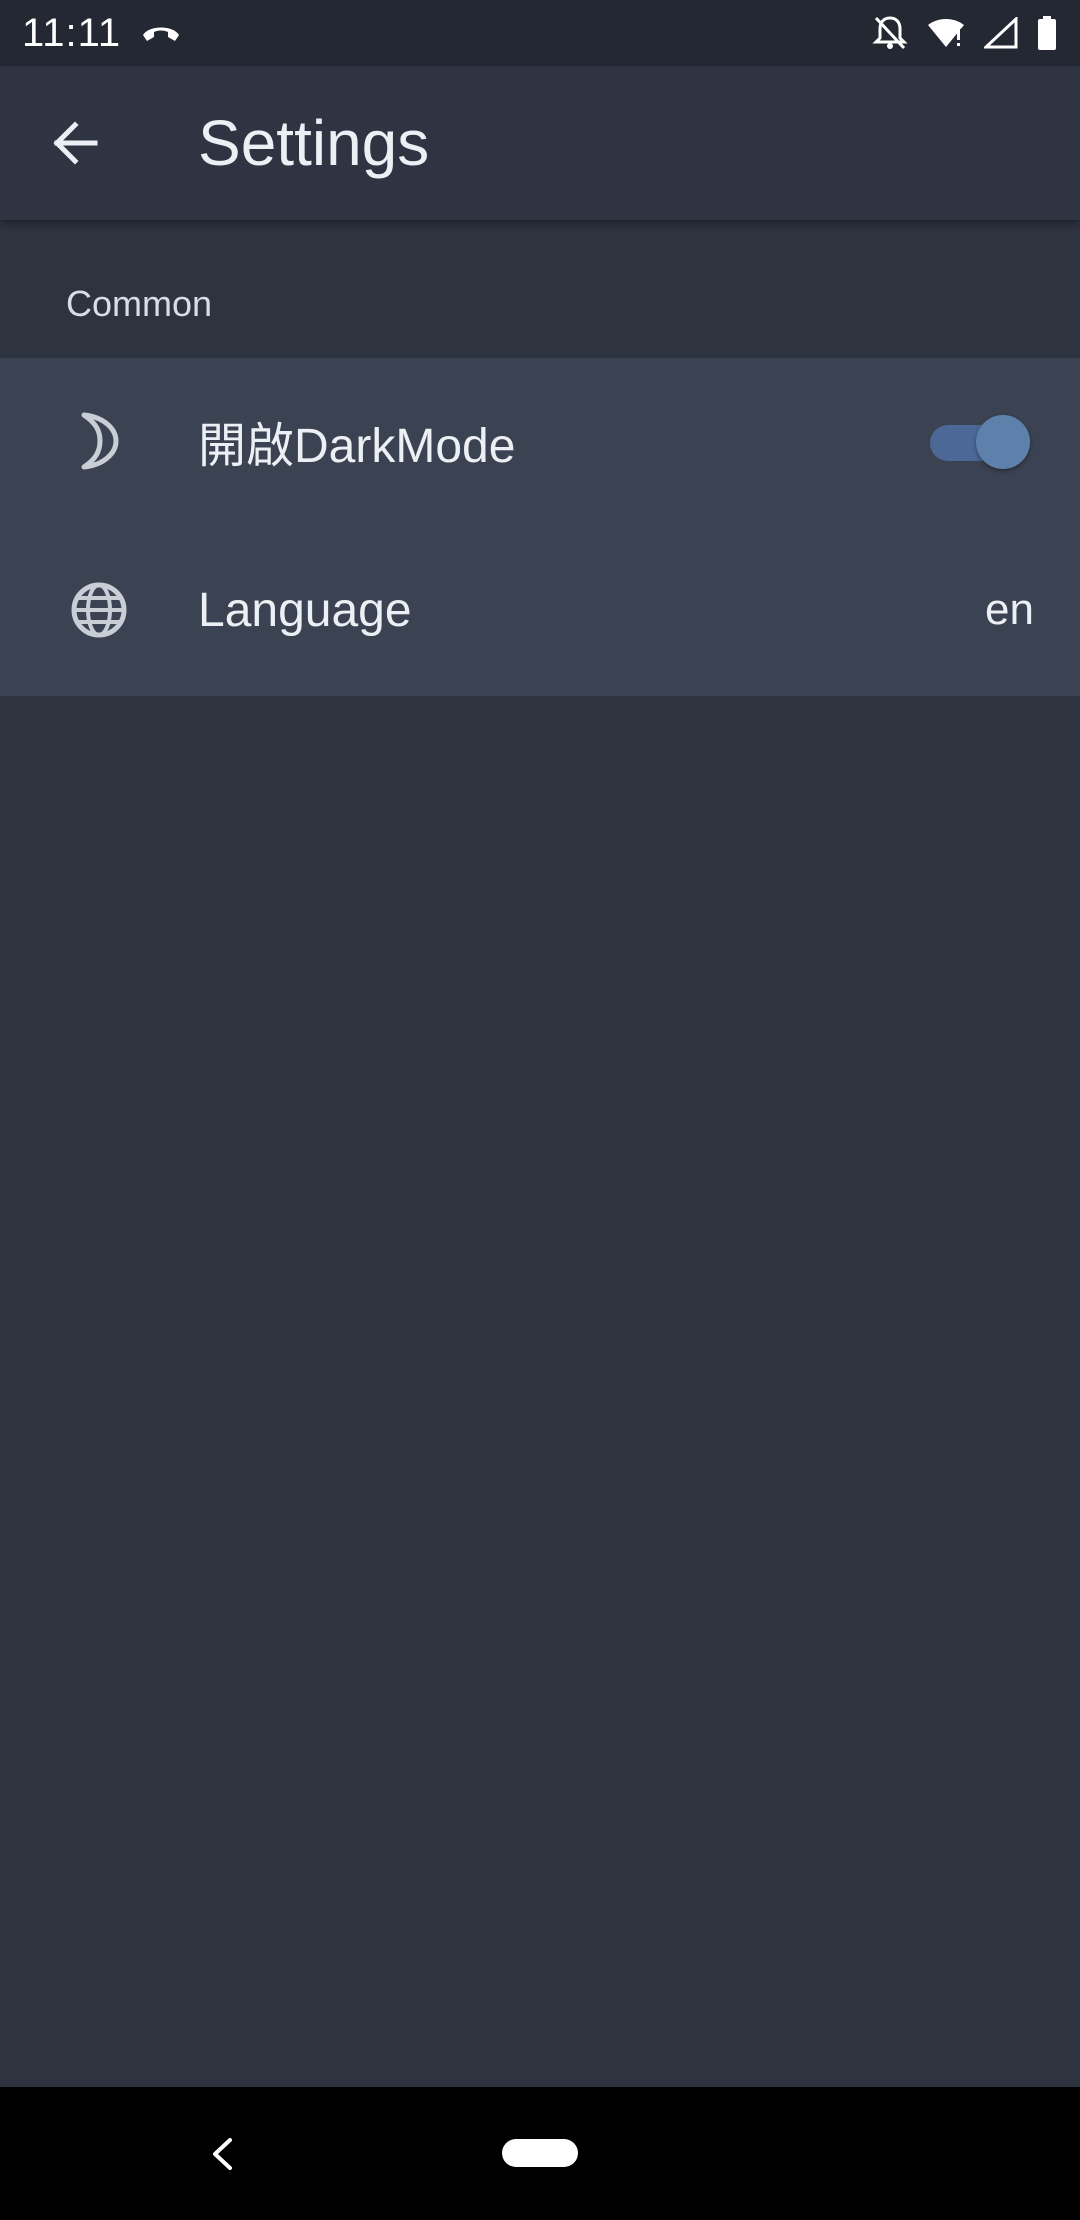 This screenshot has width=1080, height=2220. What do you see at coordinates (540, 441) in the screenshot?
I see `dark-mode-tile: 開啟DarkMode` at bounding box center [540, 441].